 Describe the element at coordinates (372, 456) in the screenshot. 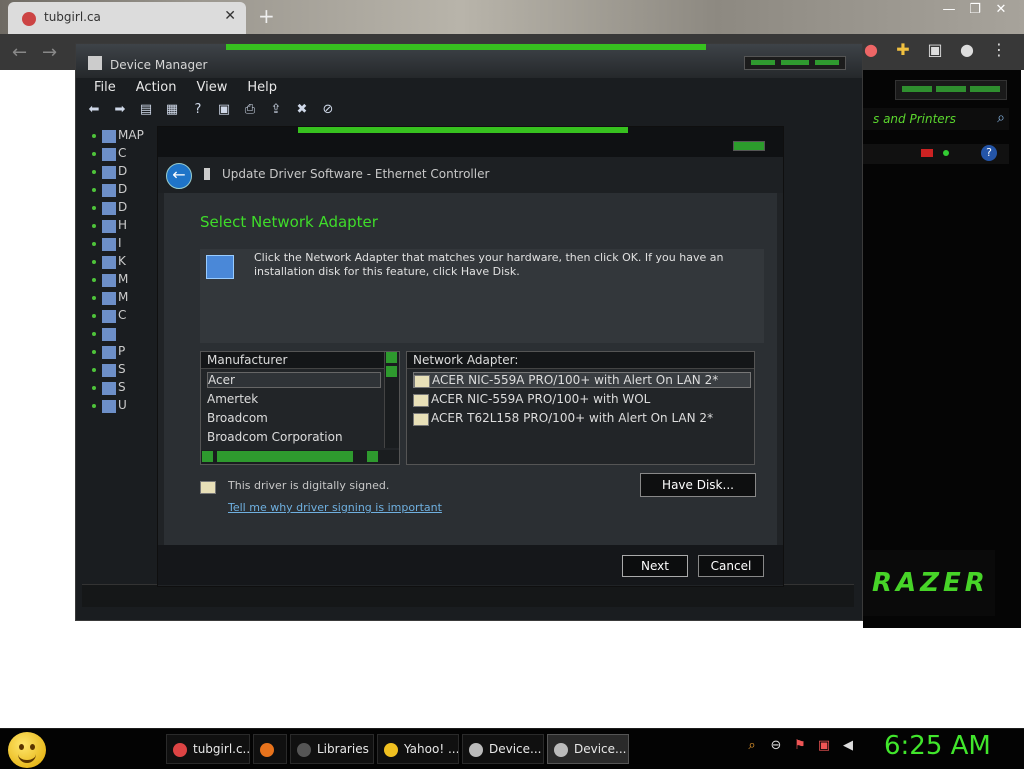

I see `scroll-right-icon` at that location.